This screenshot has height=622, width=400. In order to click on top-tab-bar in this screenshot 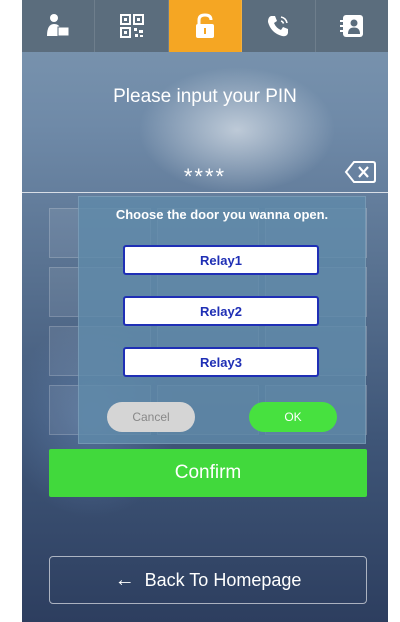, I will do `click(205, 26)`.